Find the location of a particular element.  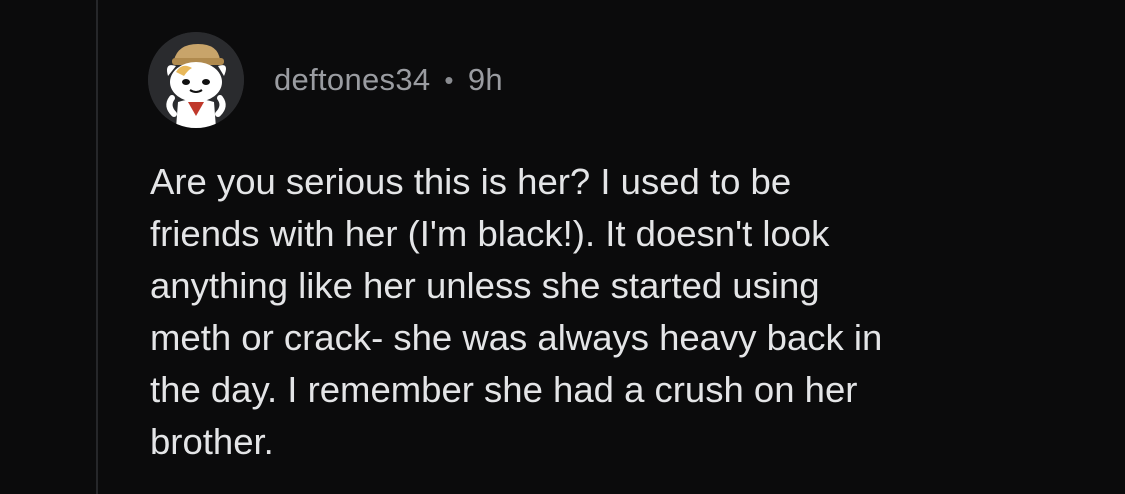

comment-header: deftones34 • 9h is located at coordinates (325, 80).